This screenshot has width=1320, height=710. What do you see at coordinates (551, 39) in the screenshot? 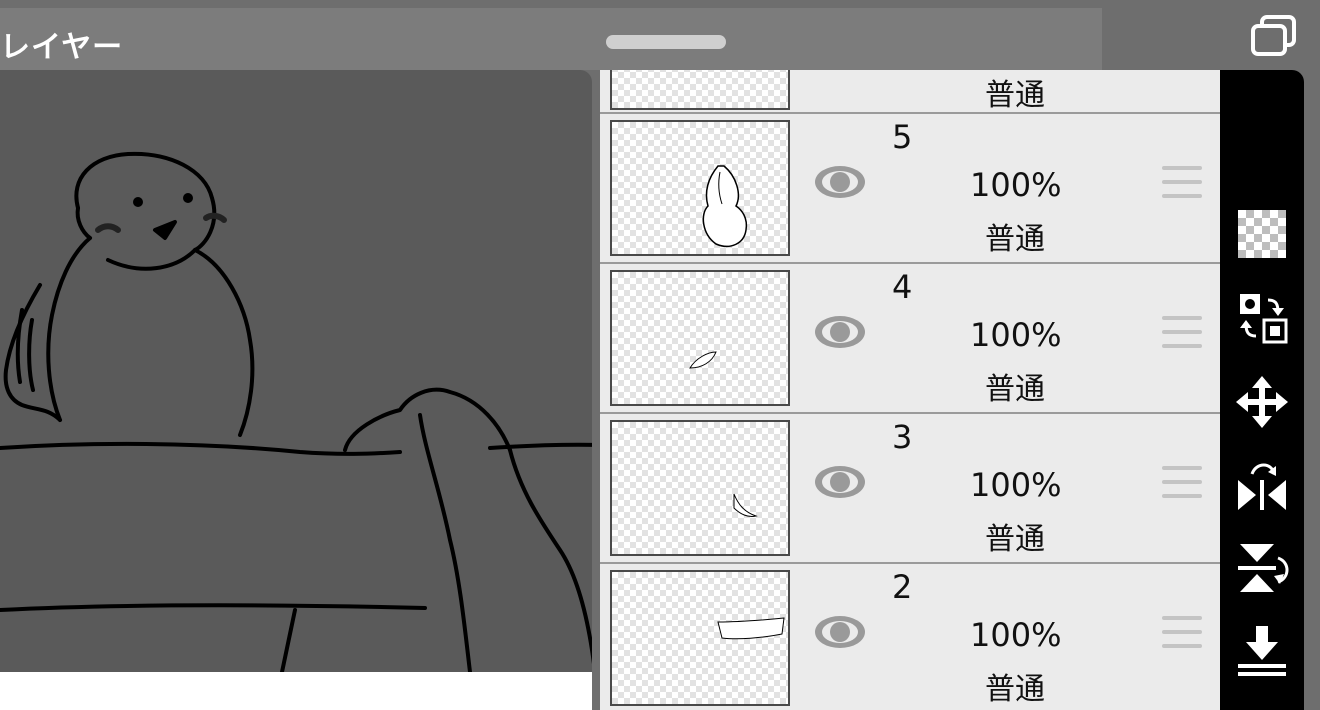
I see `panel-header: レイヤー` at bounding box center [551, 39].